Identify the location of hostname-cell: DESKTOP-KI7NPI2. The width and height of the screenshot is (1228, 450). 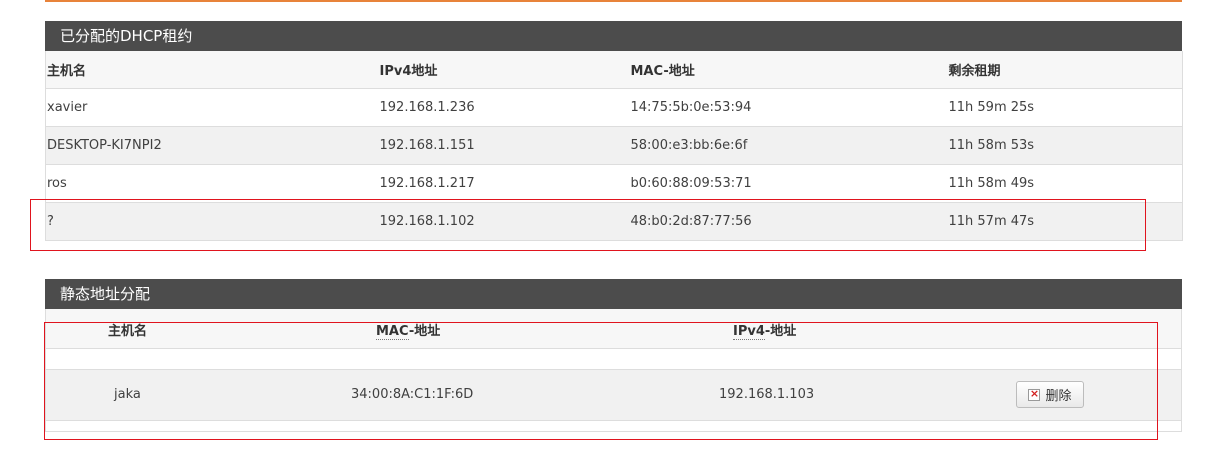
(212, 145).